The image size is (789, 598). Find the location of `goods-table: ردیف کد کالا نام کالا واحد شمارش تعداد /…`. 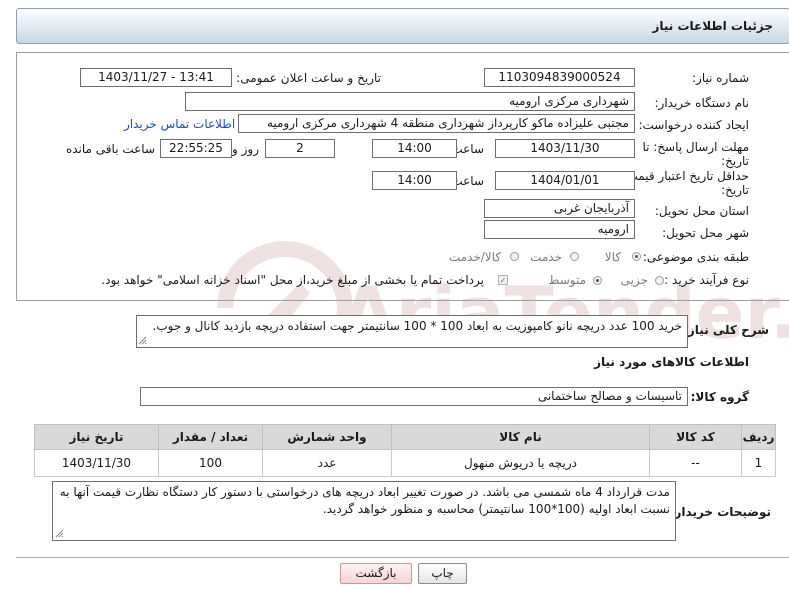

goods-table: ردیف کد کالا نام کالا واحد شمارش تعداد /… is located at coordinates (405, 450).